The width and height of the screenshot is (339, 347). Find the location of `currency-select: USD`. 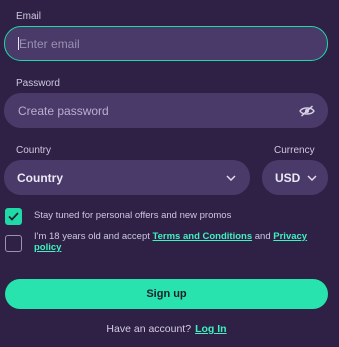

currency-select: USD is located at coordinates (295, 177).